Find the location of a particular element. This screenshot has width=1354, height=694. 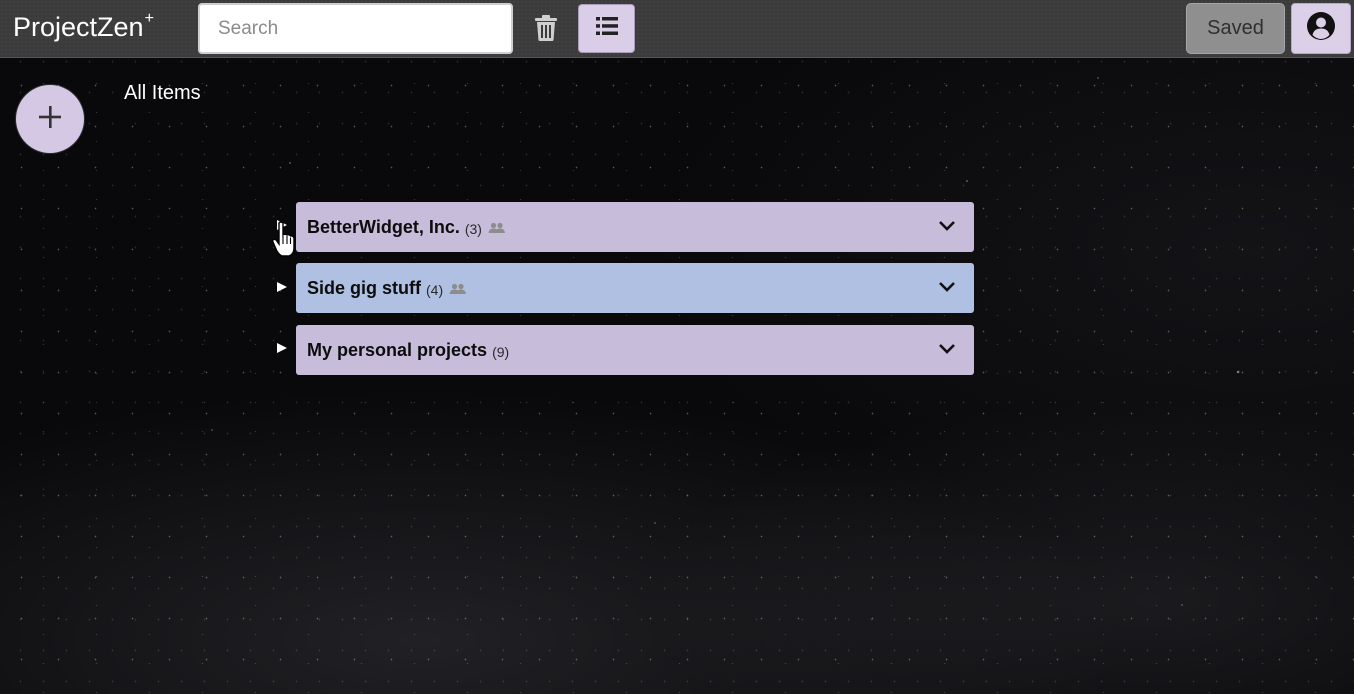

search-input is located at coordinates (355, 28).